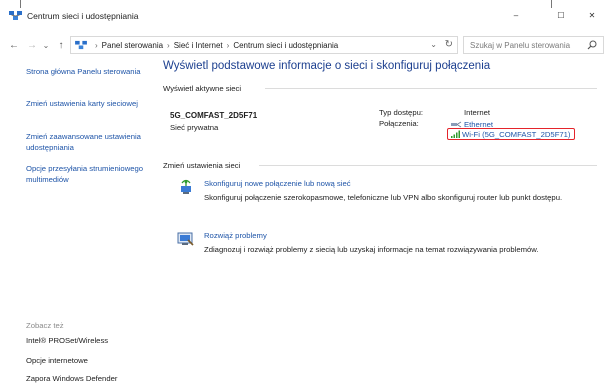 This screenshot has width=609, height=391. What do you see at coordinates (235, 235) in the screenshot?
I see `troubleshoot-link: Rozwiąż problemy` at bounding box center [235, 235].